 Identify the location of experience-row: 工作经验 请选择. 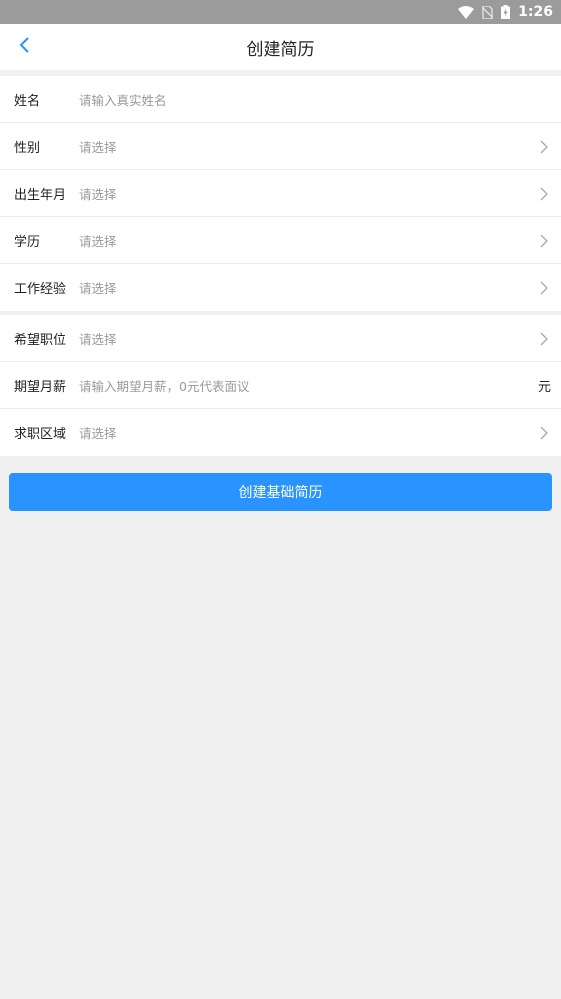
(280, 287).